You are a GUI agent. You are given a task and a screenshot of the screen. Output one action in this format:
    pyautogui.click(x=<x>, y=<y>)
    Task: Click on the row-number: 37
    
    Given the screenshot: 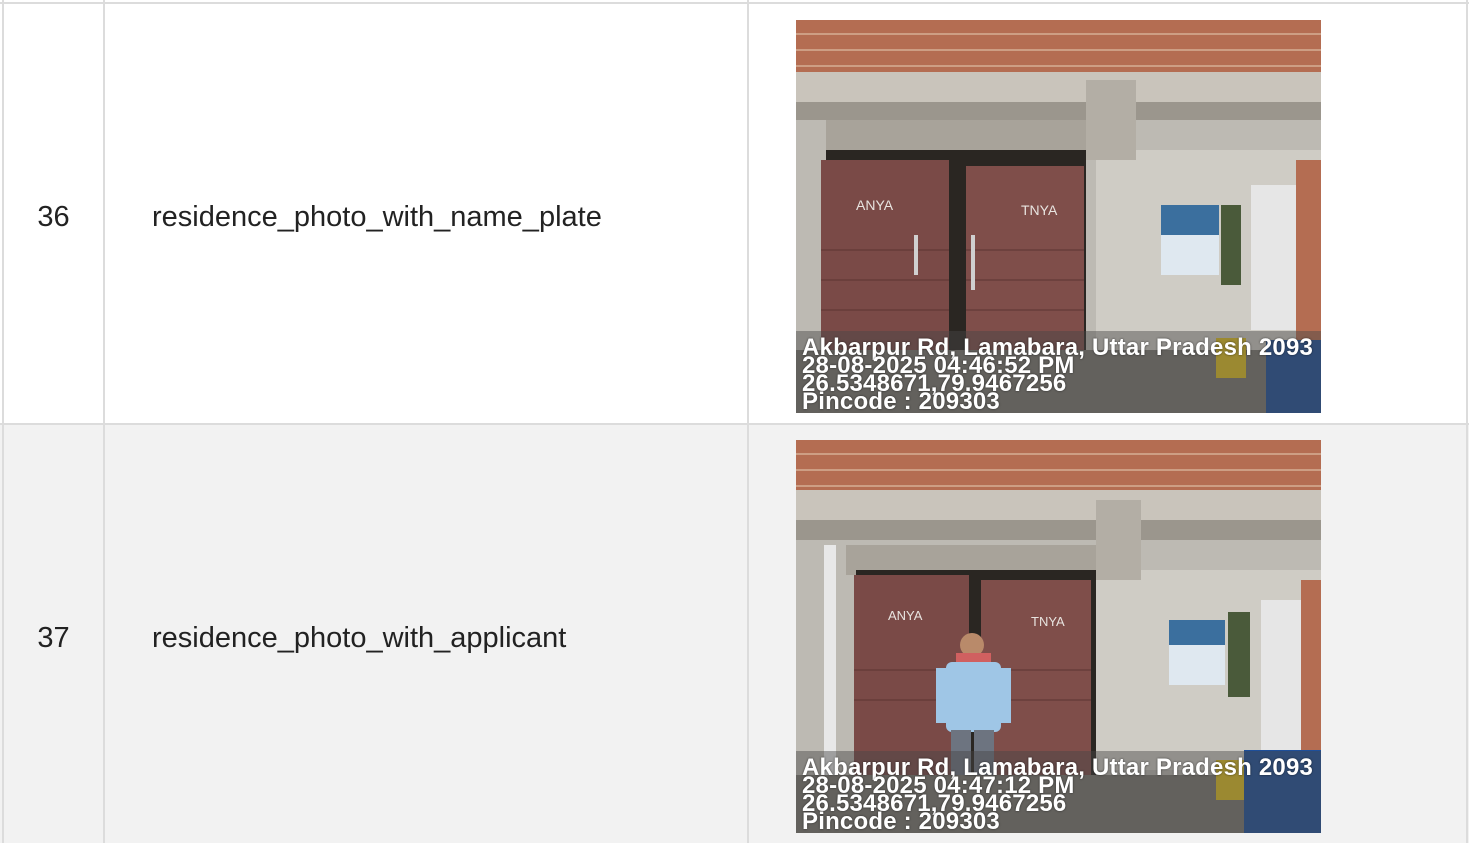 What is the action you would take?
    pyautogui.click(x=53, y=638)
    